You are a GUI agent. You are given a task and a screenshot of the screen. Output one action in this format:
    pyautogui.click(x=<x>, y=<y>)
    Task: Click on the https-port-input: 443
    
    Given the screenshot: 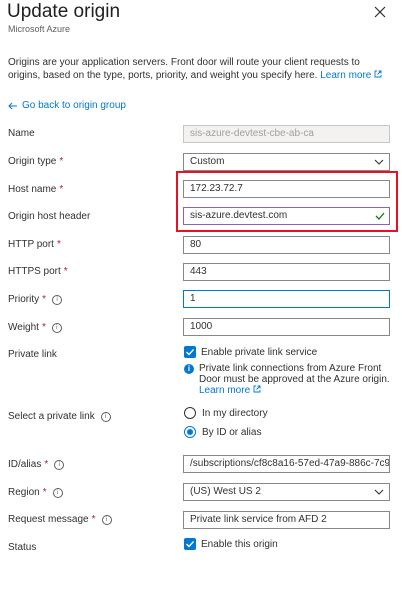 What is the action you would take?
    pyautogui.click(x=286, y=272)
    